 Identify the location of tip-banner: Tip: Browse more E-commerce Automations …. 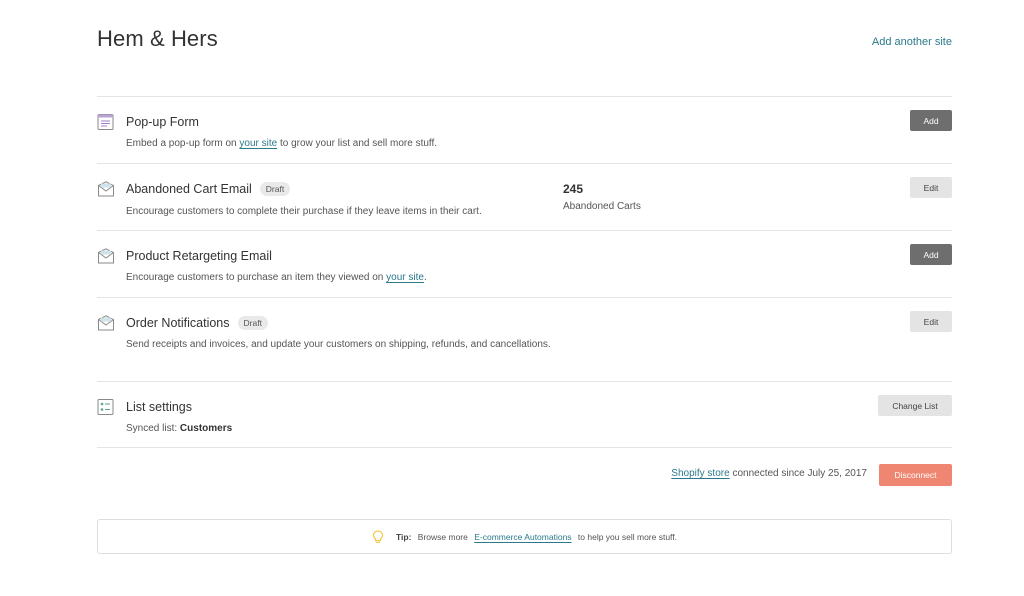
(524, 536).